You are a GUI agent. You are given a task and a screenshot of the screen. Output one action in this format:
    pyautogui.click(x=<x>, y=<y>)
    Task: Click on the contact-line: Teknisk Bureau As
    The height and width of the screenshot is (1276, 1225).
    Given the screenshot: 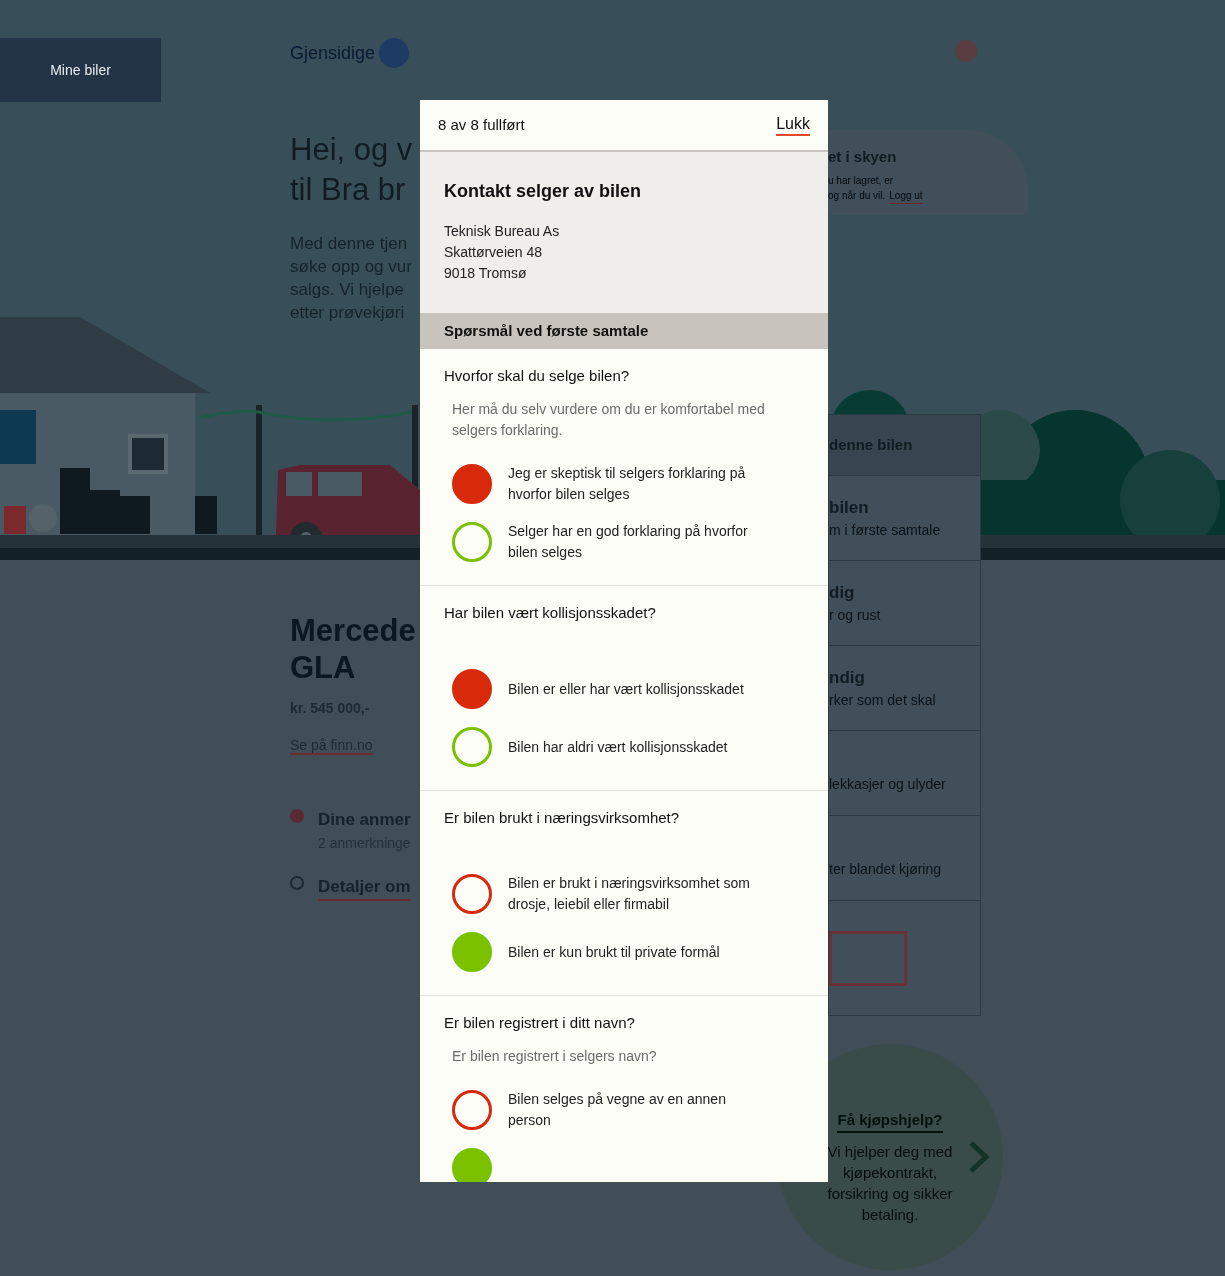 What is the action you would take?
    pyautogui.click(x=502, y=231)
    